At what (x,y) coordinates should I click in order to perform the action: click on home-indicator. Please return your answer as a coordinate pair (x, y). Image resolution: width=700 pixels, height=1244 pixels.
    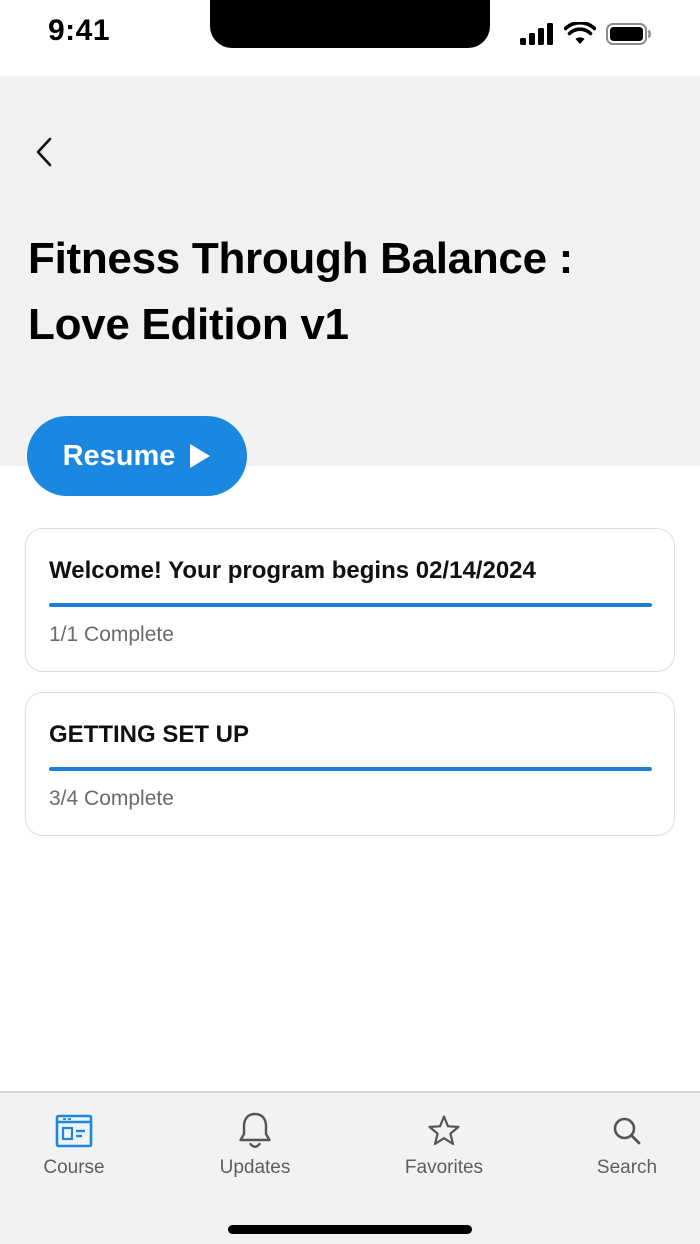
    Looking at the image, I should click on (350, 1229).